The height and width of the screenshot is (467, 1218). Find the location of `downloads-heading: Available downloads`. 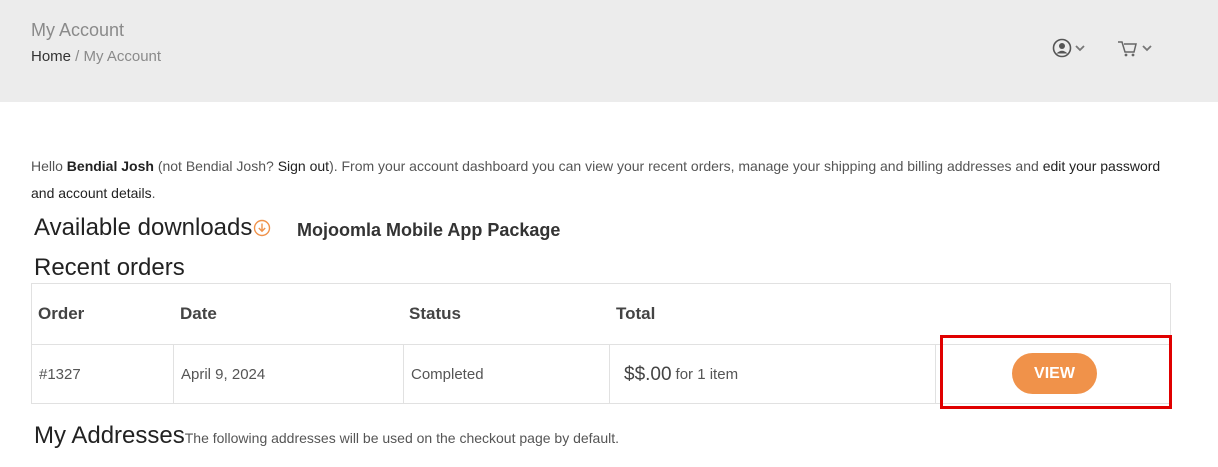

downloads-heading: Available downloads is located at coordinates (152, 228).